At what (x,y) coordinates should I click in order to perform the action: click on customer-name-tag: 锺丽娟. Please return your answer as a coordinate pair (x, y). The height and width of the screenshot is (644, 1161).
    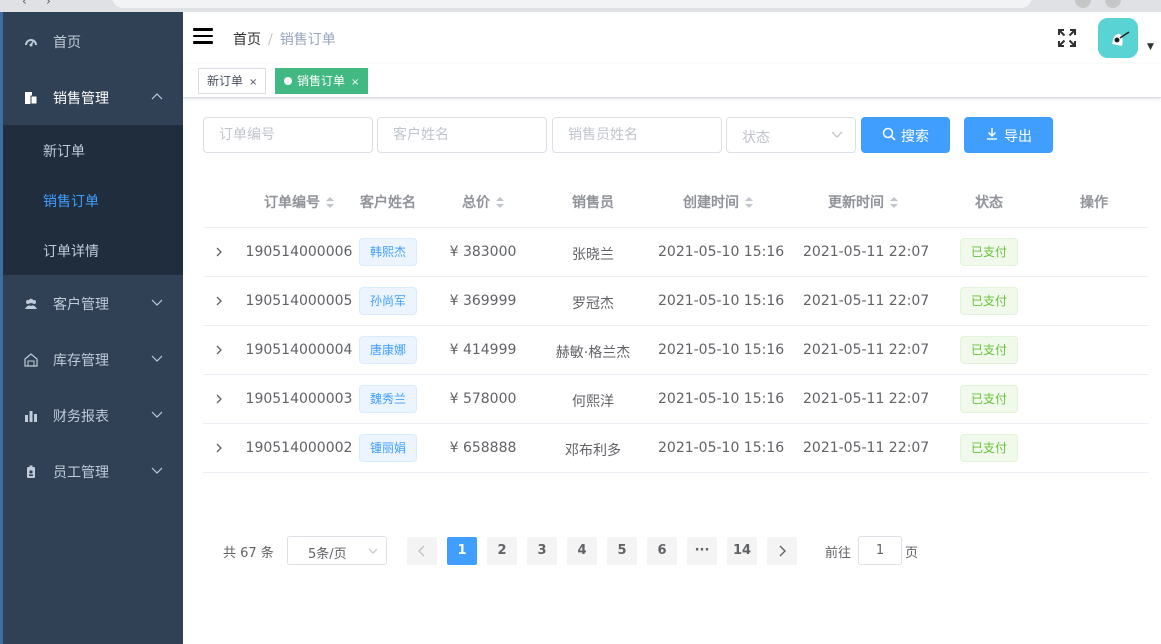
    Looking at the image, I should click on (388, 448).